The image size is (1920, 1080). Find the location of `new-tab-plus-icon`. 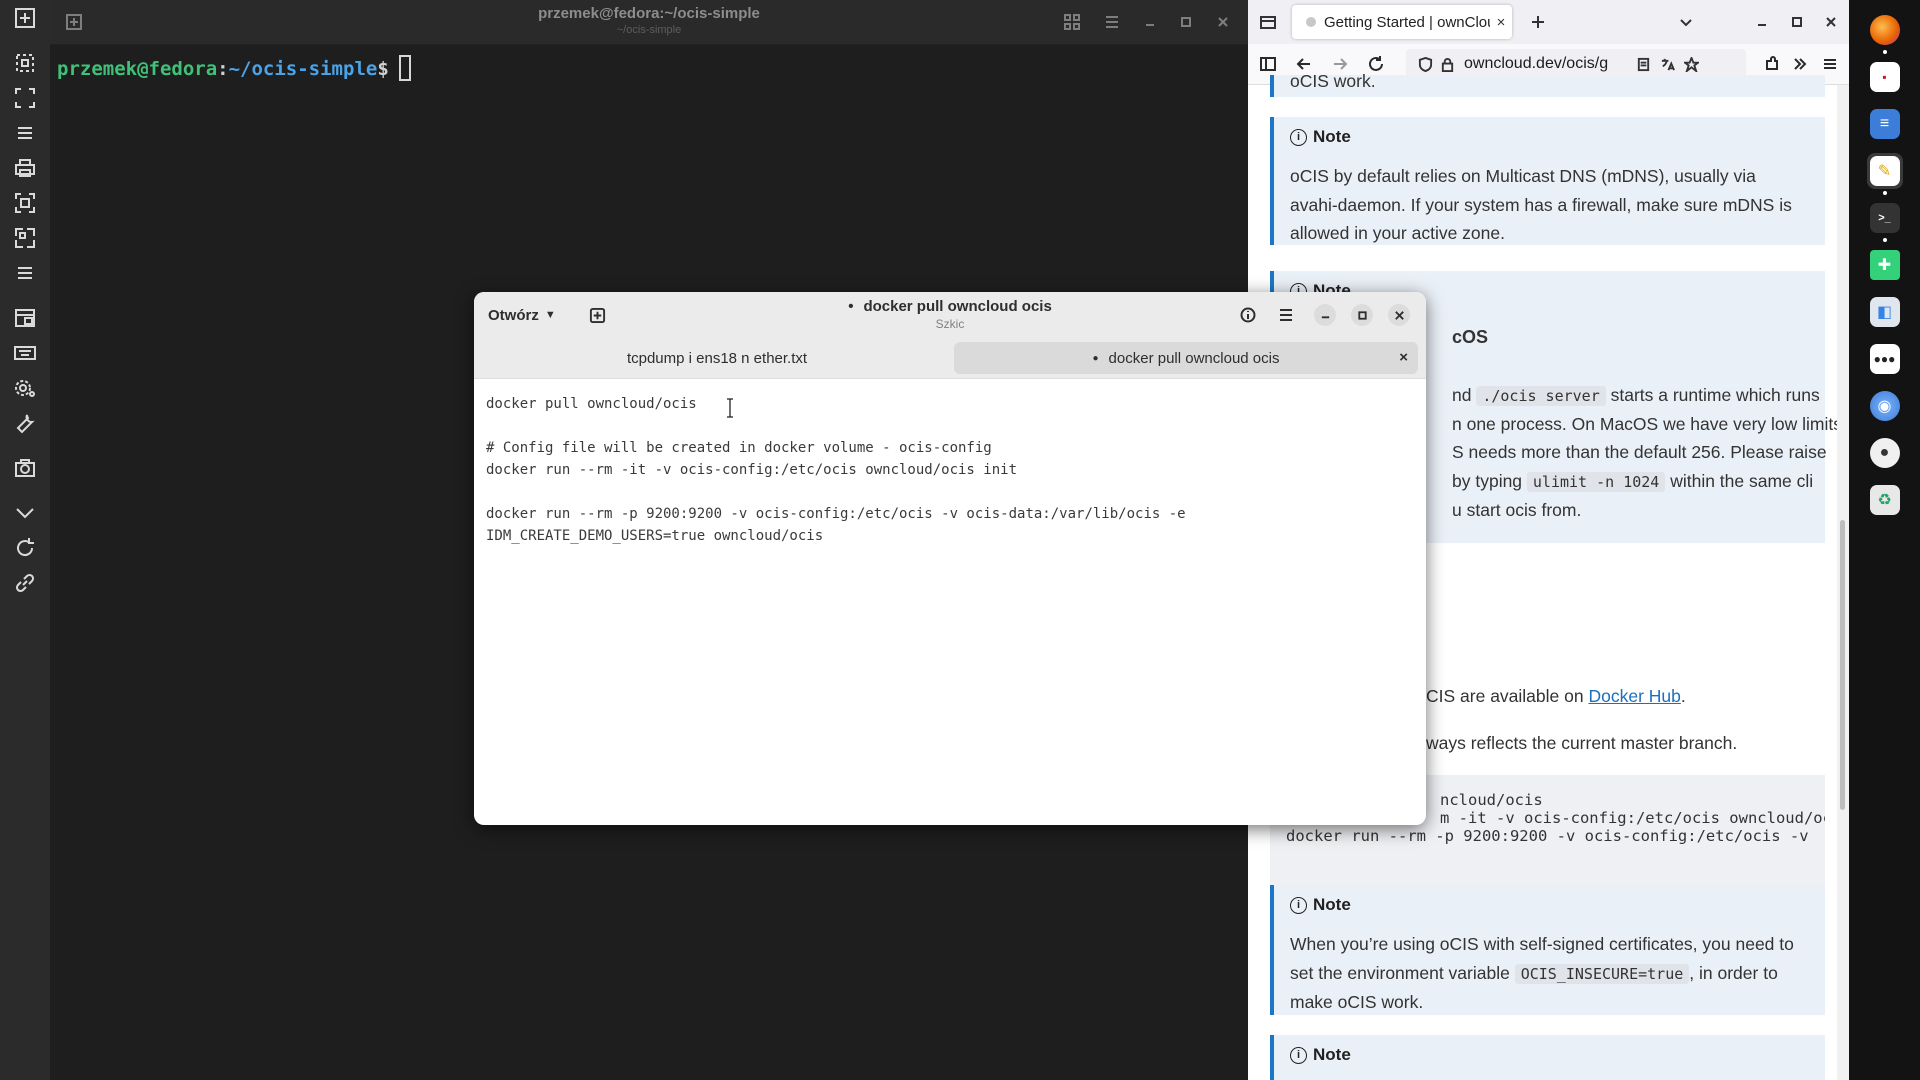

new-tab-plus-icon is located at coordinates (1538, 22).